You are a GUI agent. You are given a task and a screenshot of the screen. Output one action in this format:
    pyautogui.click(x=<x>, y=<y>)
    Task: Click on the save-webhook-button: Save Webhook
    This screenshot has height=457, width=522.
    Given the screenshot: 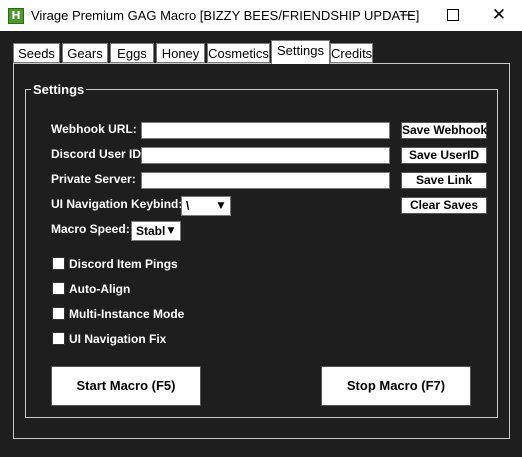 What is the action you would take?
    pyautogui.click(x=444, y=130)
    